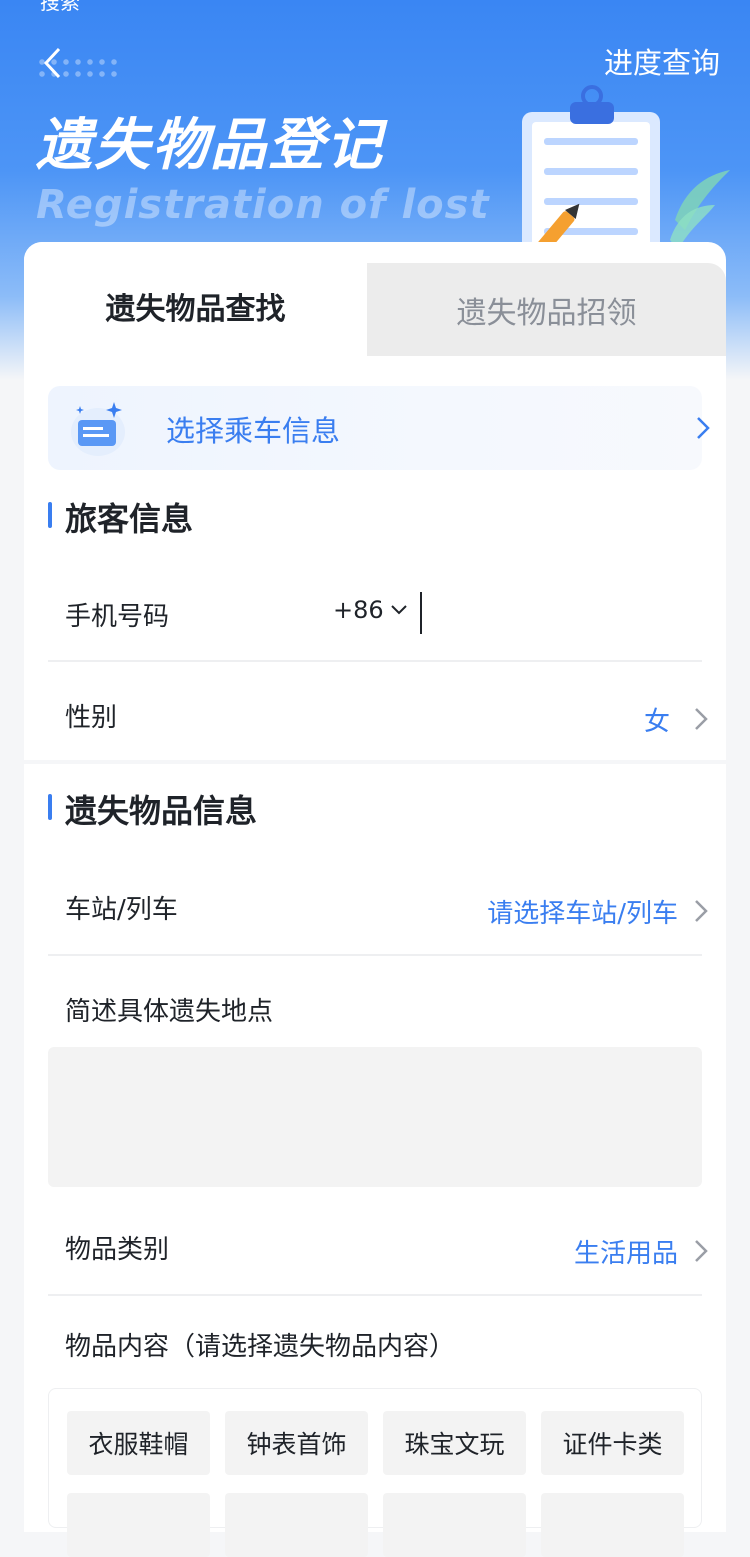  I want to click on category-label: 物品类别, so click(117, 1250).